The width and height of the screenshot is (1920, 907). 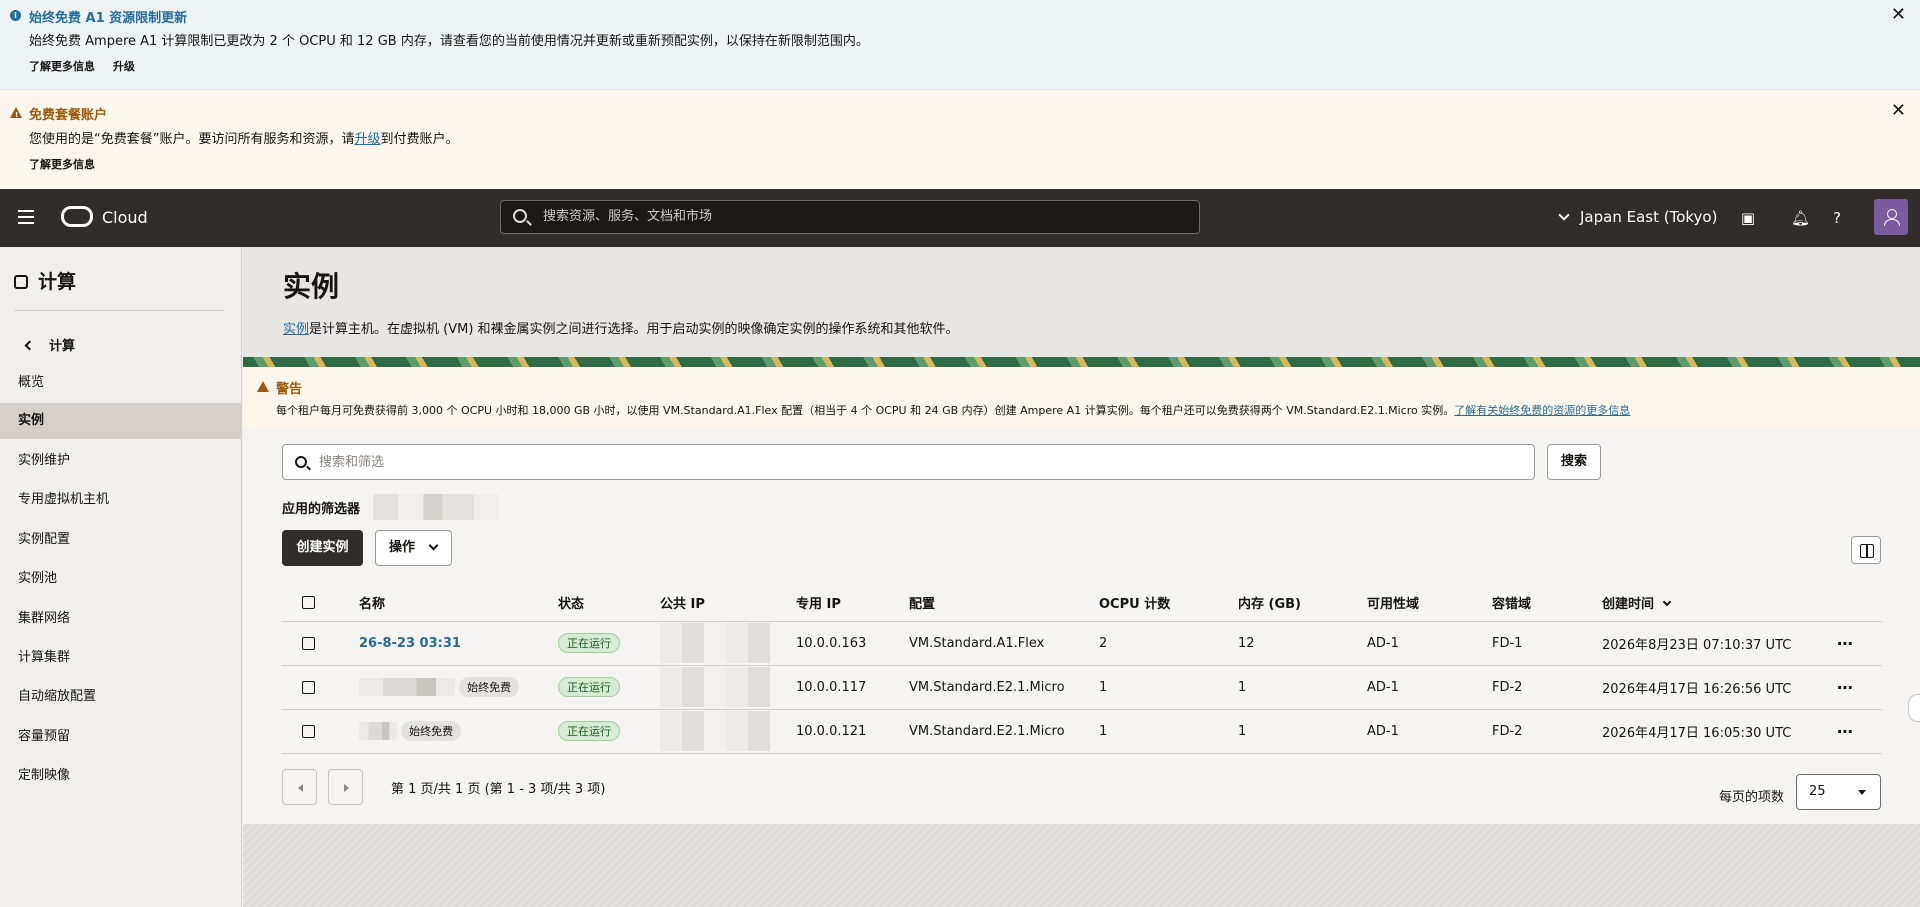 I want to click on upgrade-link: 升级, so click(x=124, y=66).